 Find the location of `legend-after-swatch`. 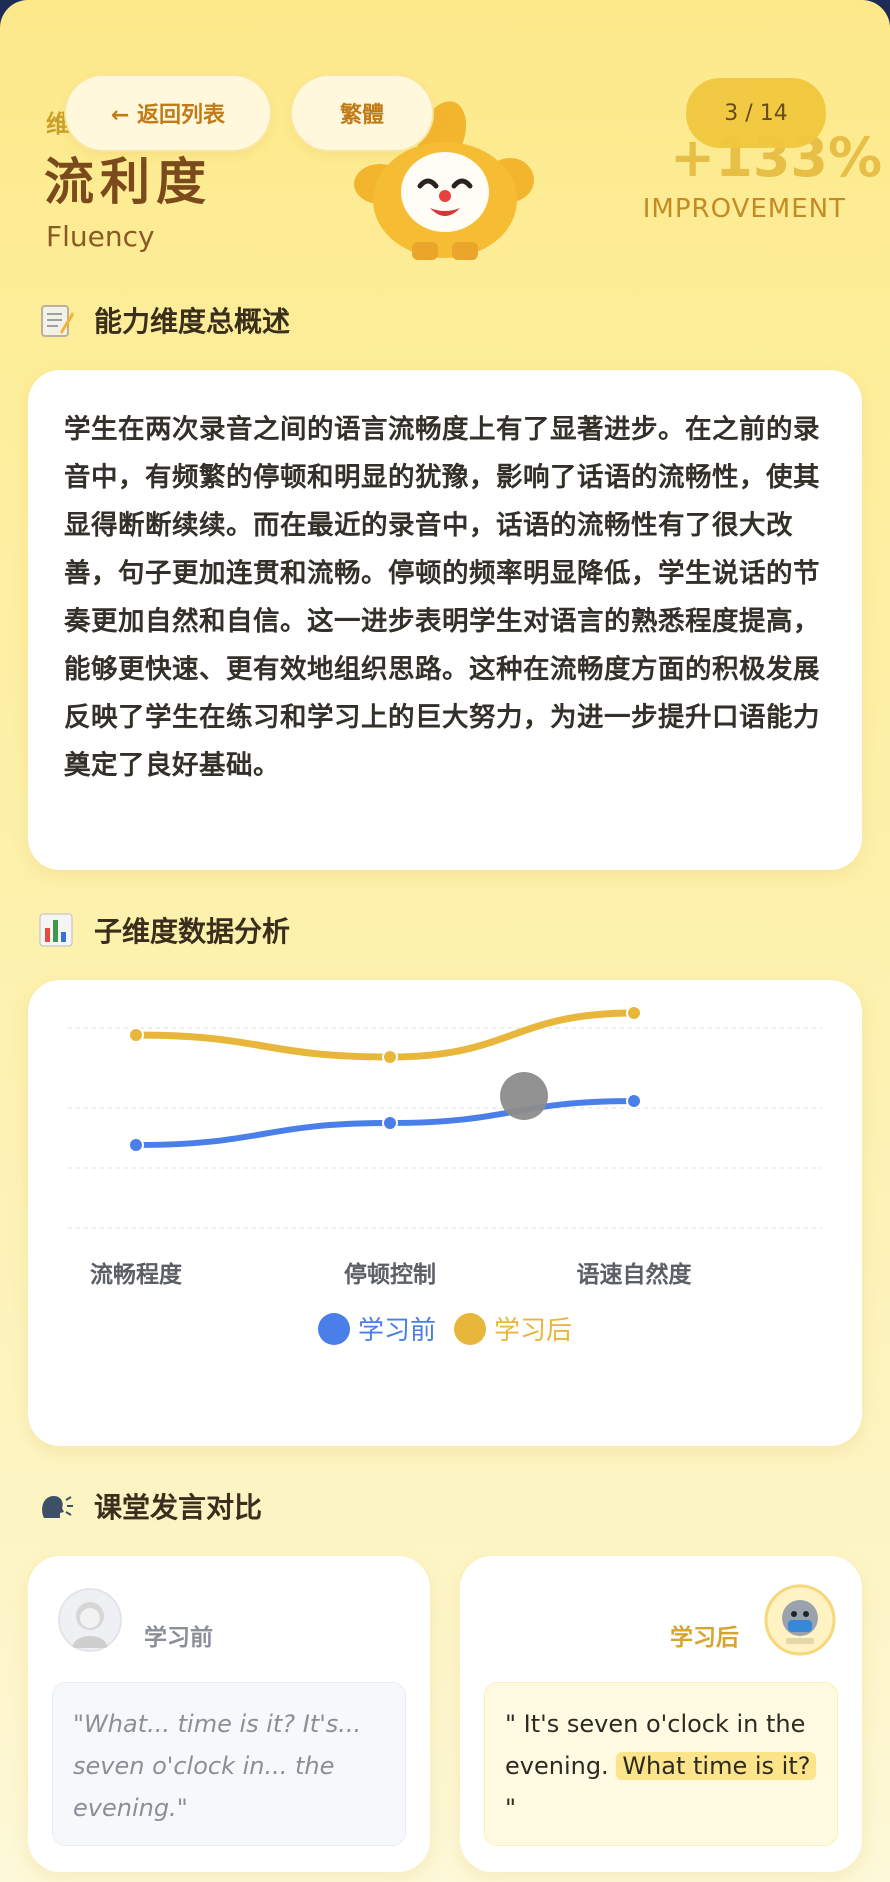

legend-after-swatch is located at coordinates (470, 1328).